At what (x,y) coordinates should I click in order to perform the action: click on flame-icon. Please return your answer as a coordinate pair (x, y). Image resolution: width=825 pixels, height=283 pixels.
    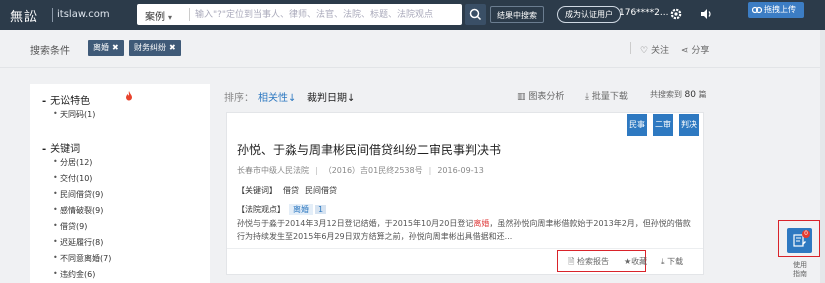
    Looking at the image, I should click on (129, 96).